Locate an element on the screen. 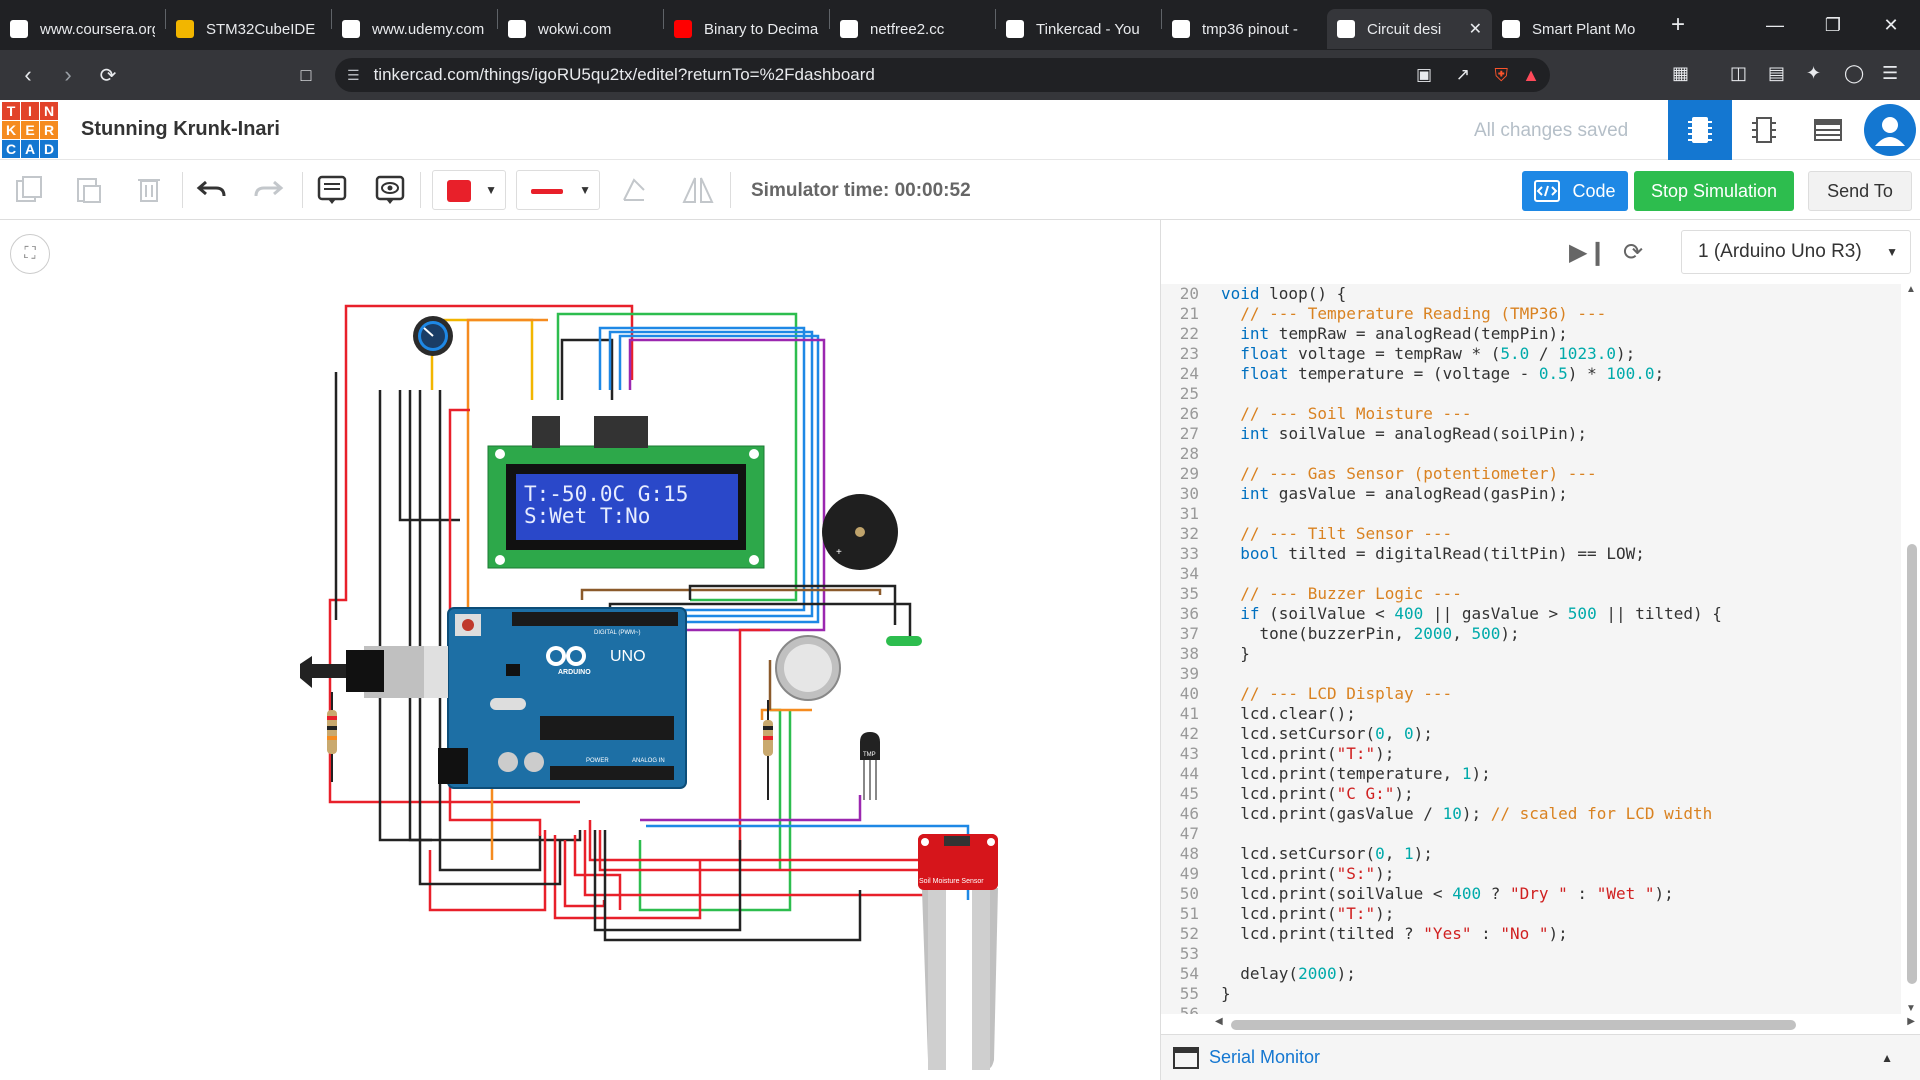 This screenshot has width=1920, height=1080. code-line: // --- LCD Display --- is located at coordinates (1471, 694).